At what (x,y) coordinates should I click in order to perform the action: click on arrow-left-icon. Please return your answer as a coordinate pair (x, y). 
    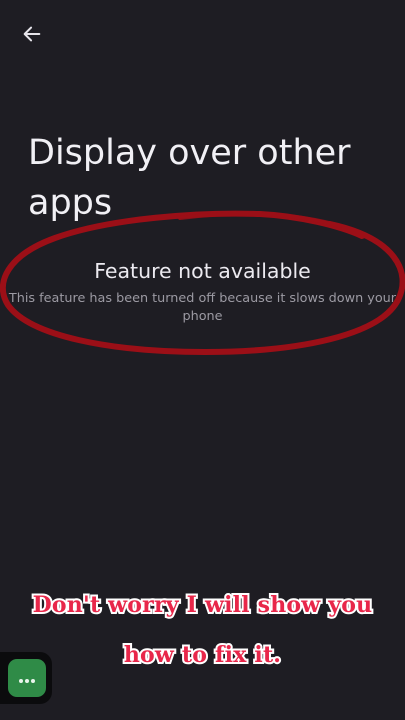
    Looking at the image, I should click on (32, 36).